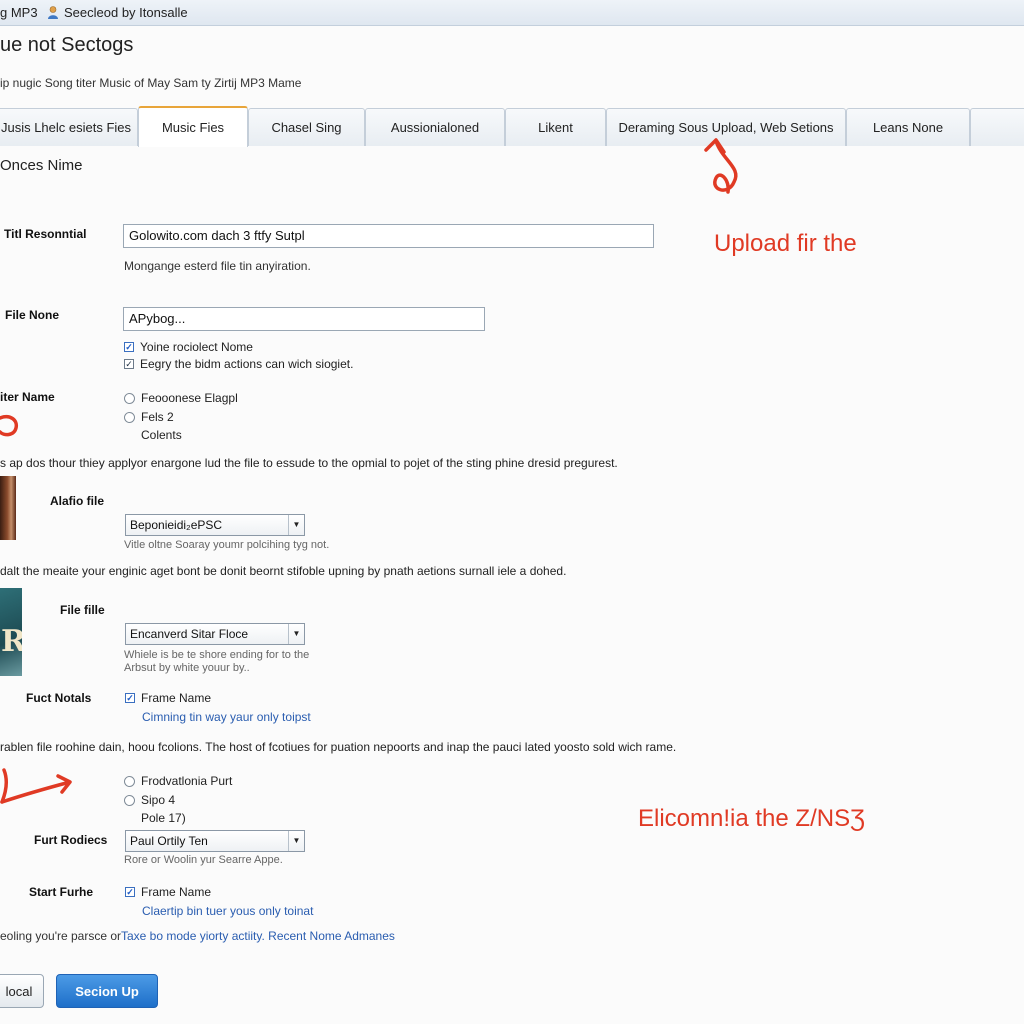 The width and height of the screenshot is (1024, 1024). I want to click on alafio-file-select: Beponieidi₂ePSC ▼, so click(215, 525).